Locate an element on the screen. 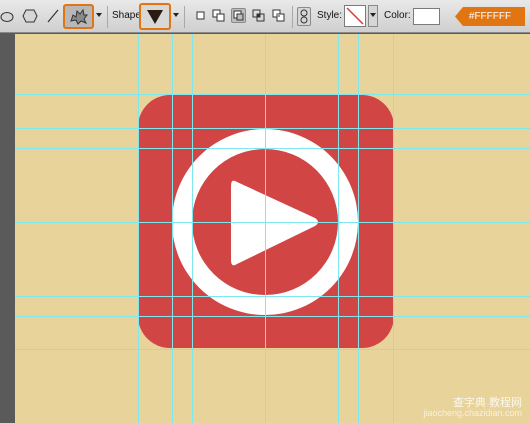  shape-label: Shape is located at coordinates (126, 15).